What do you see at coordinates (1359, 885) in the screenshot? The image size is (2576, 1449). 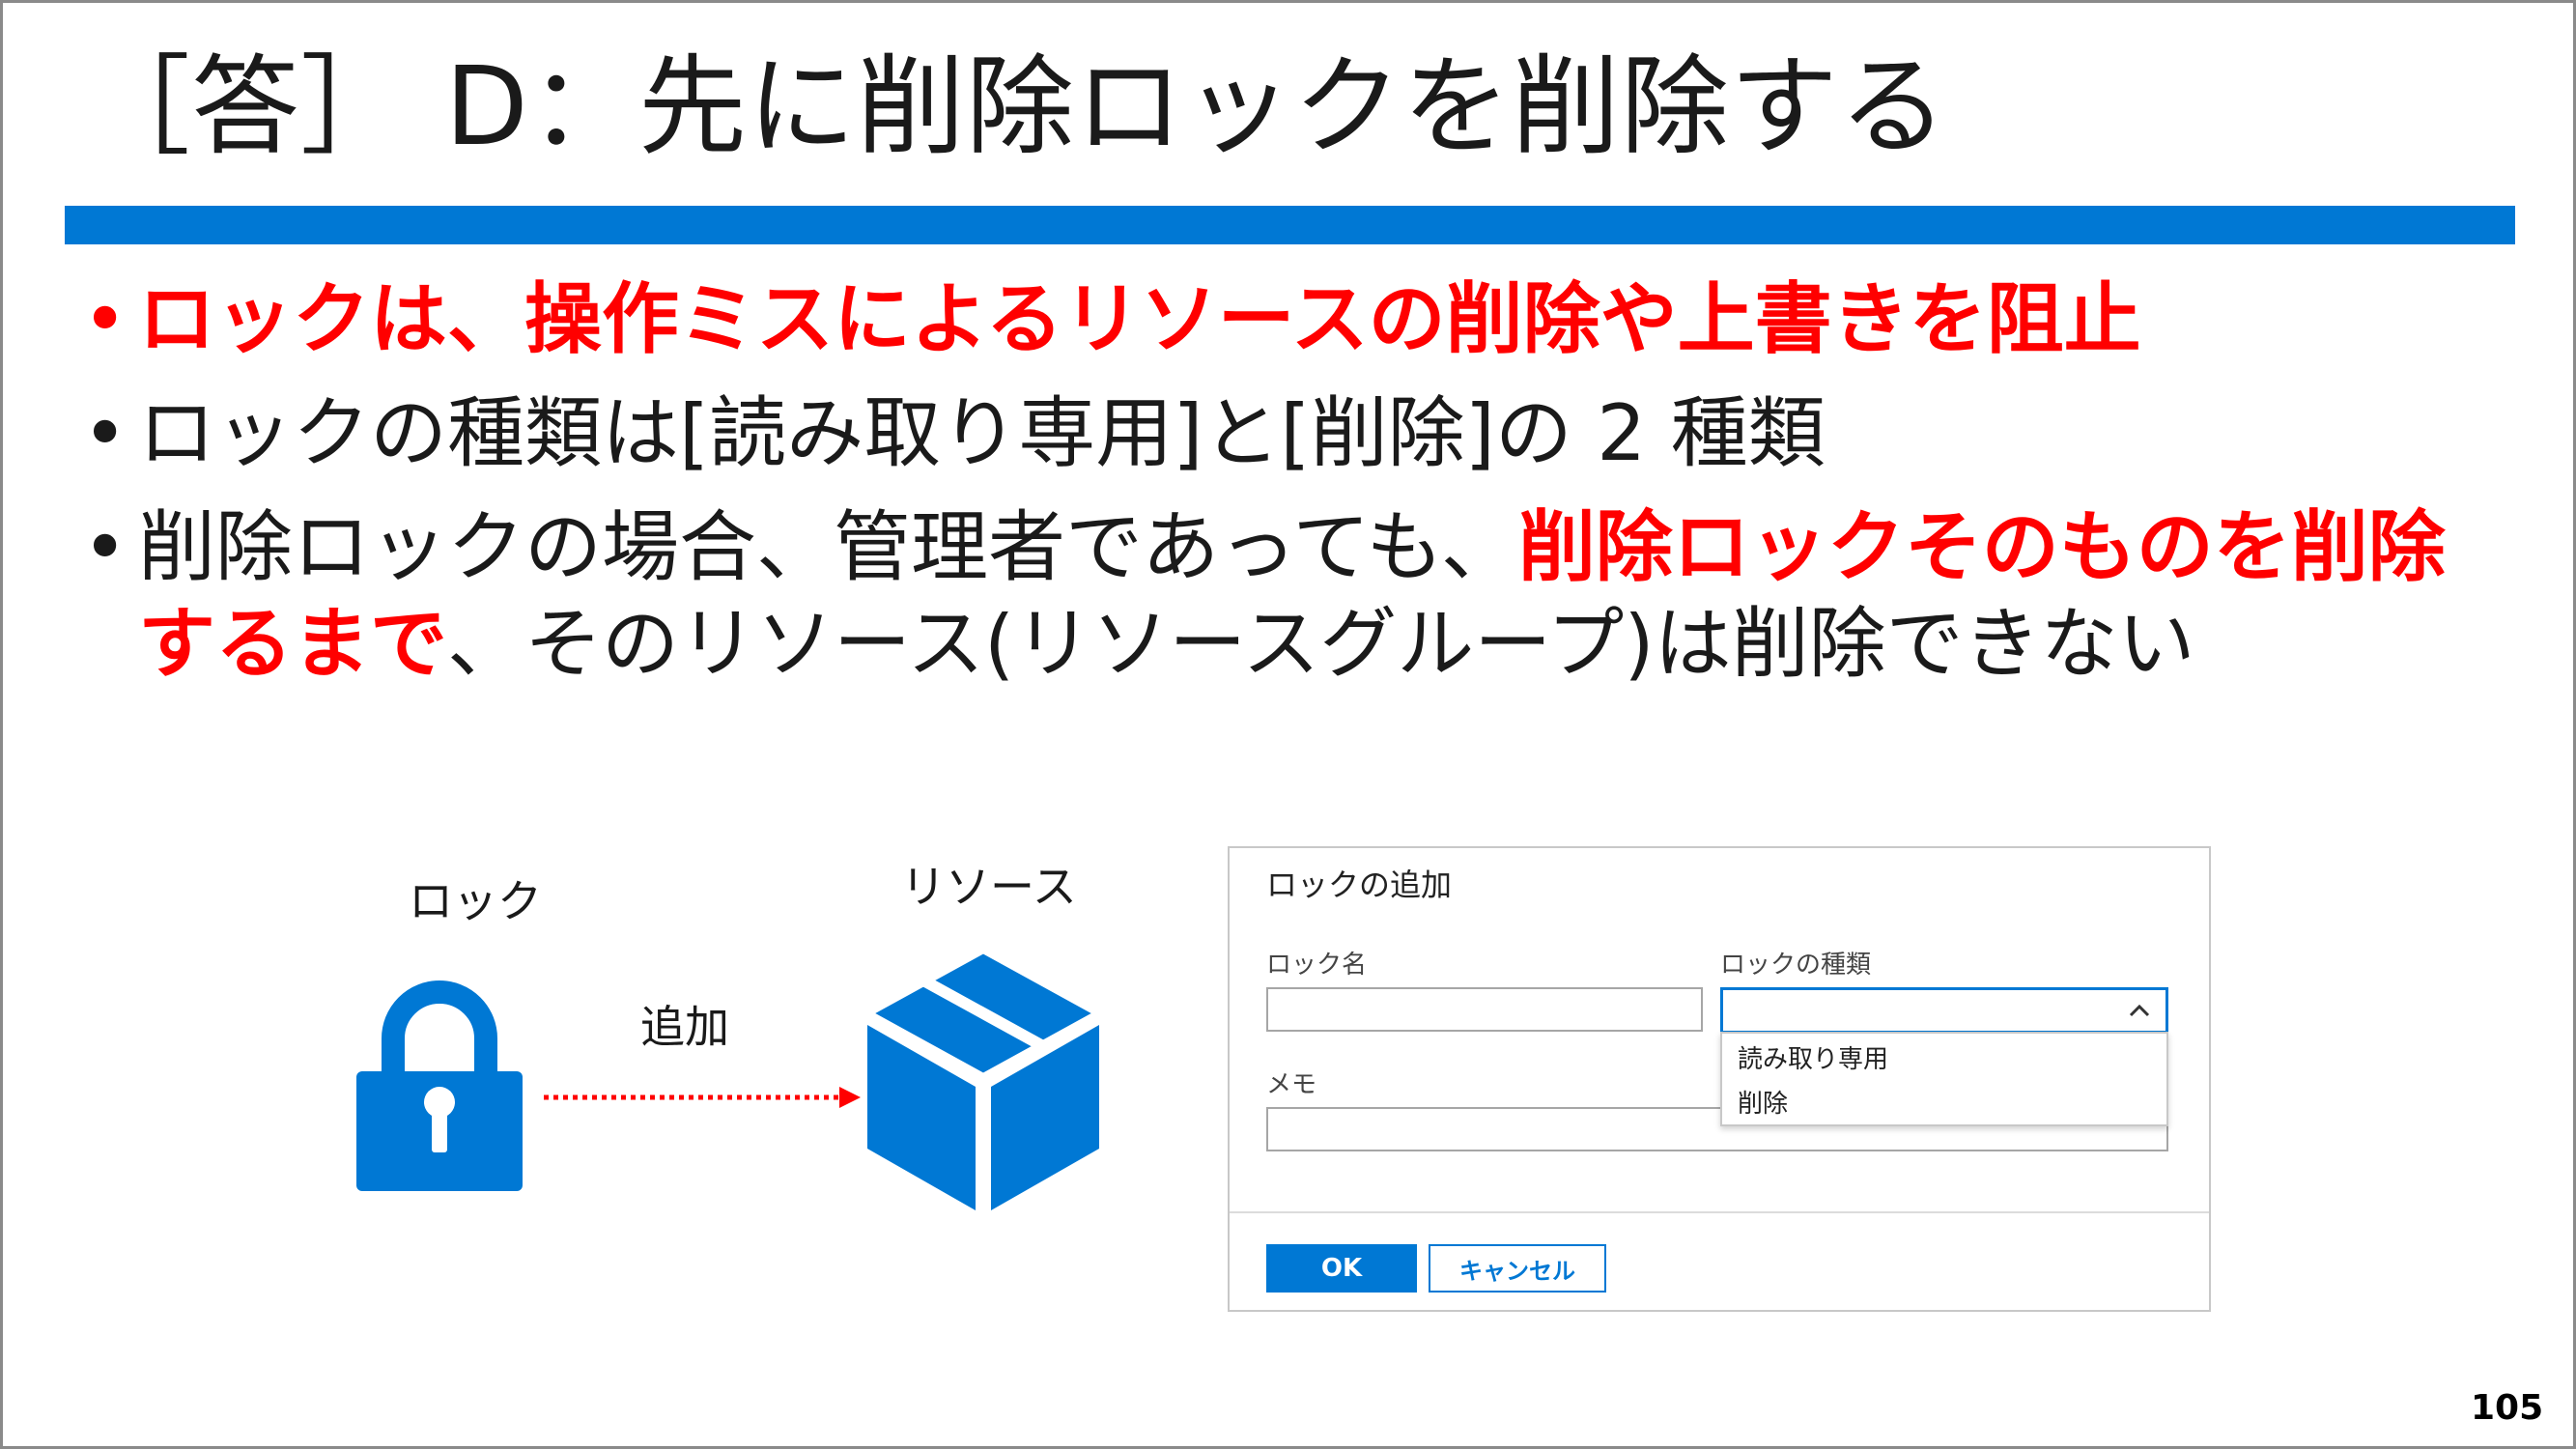 I see `dialog-title: ロックの追加` at bounding box center [1359, 885].